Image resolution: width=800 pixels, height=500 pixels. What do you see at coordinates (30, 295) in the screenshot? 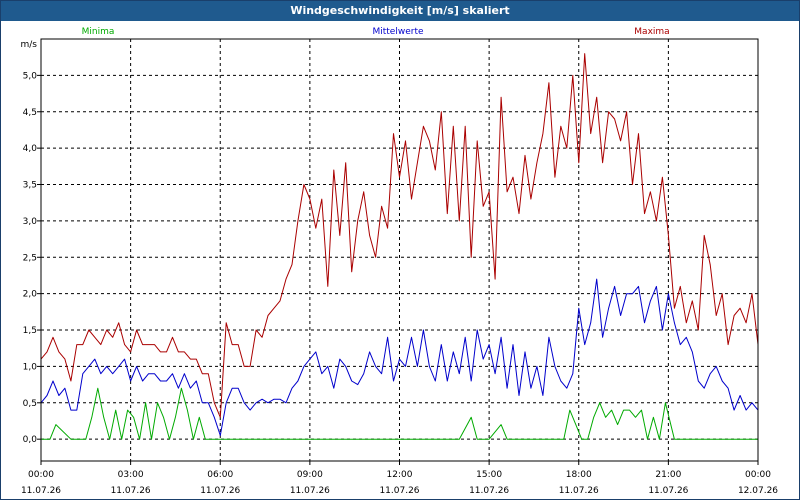
I see `y-tick-label: 2,0` at bounding box center [30, 295].